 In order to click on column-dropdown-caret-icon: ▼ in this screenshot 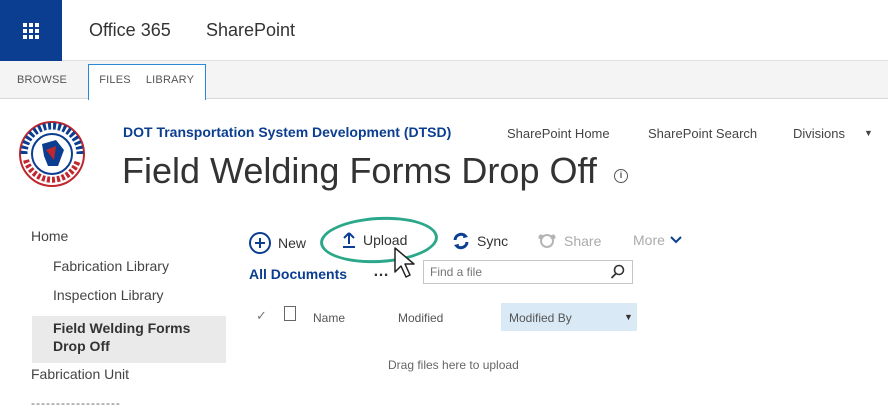, I will do `click(628, 317)`.